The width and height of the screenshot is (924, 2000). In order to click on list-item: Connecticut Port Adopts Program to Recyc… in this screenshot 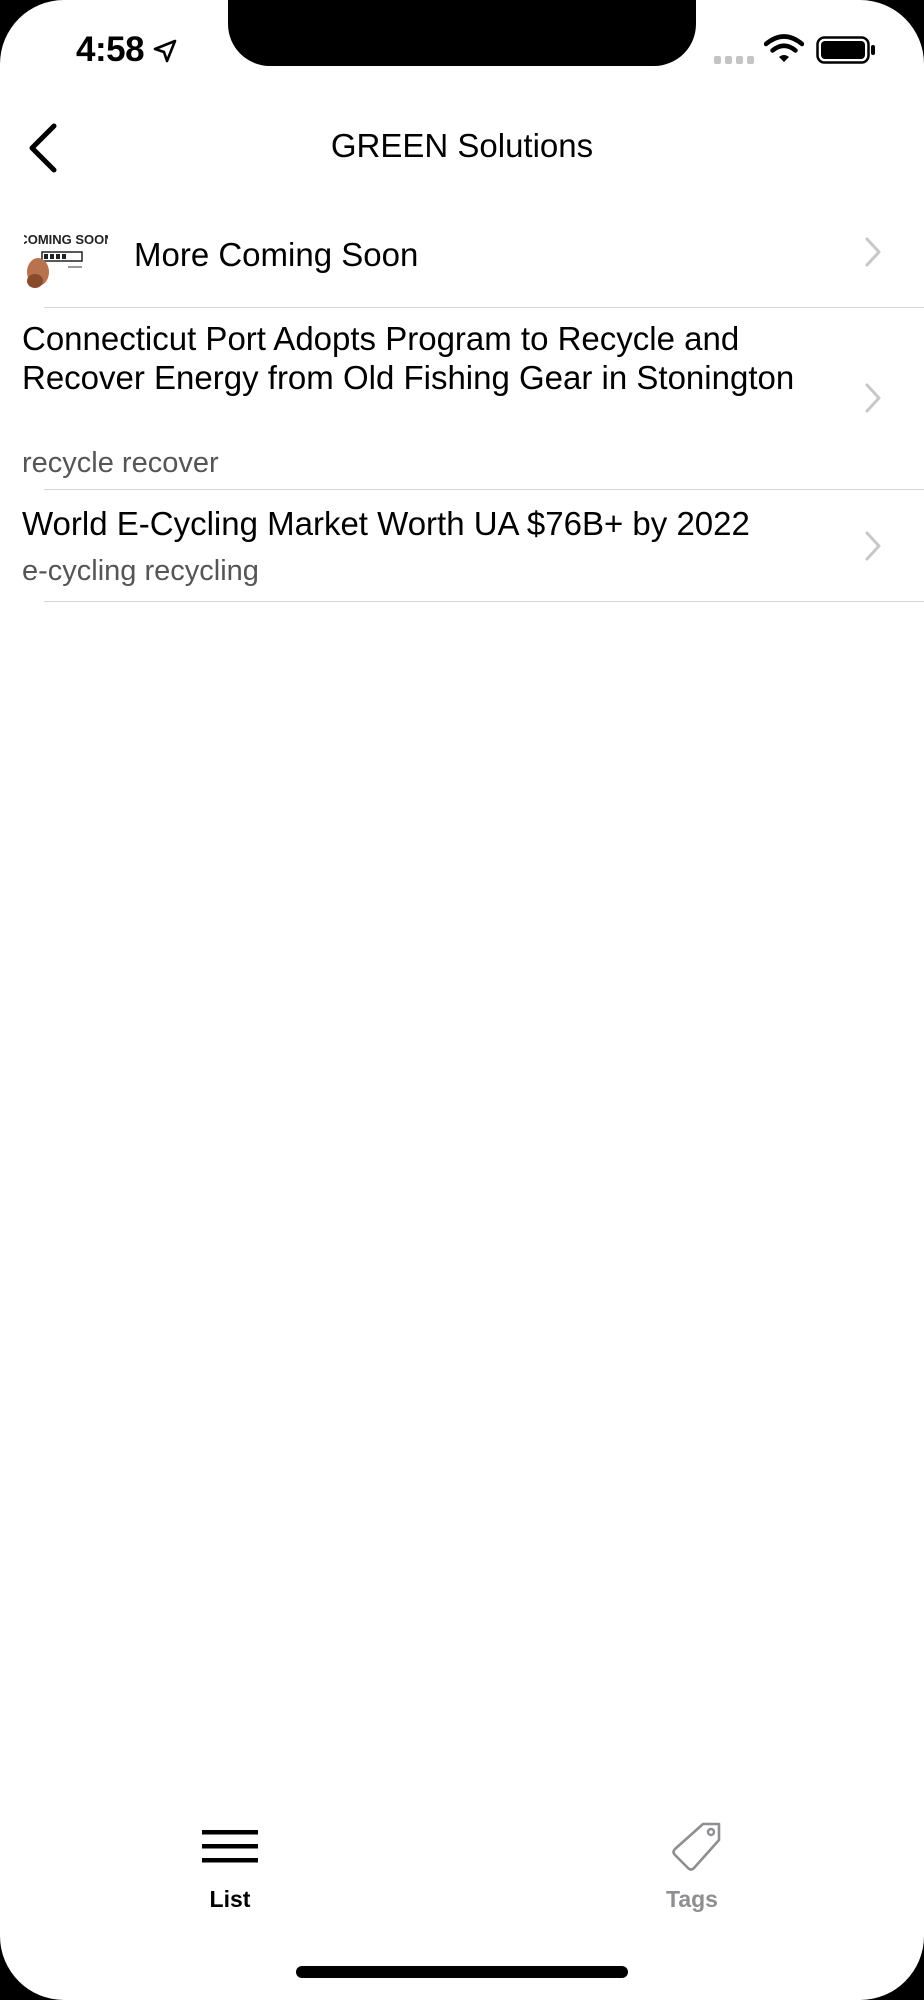, I will do `click(462, 399)`.